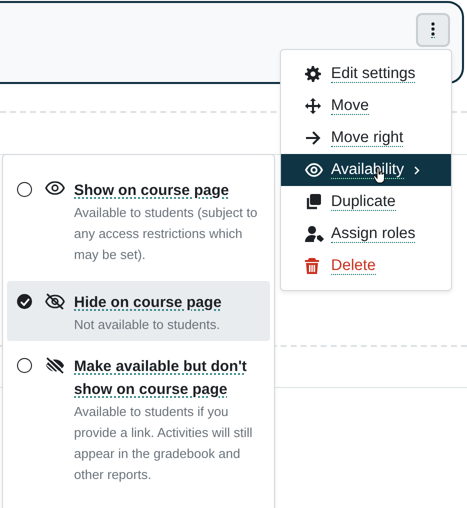  I want to click on user-tag-icon, so click(315, 234).